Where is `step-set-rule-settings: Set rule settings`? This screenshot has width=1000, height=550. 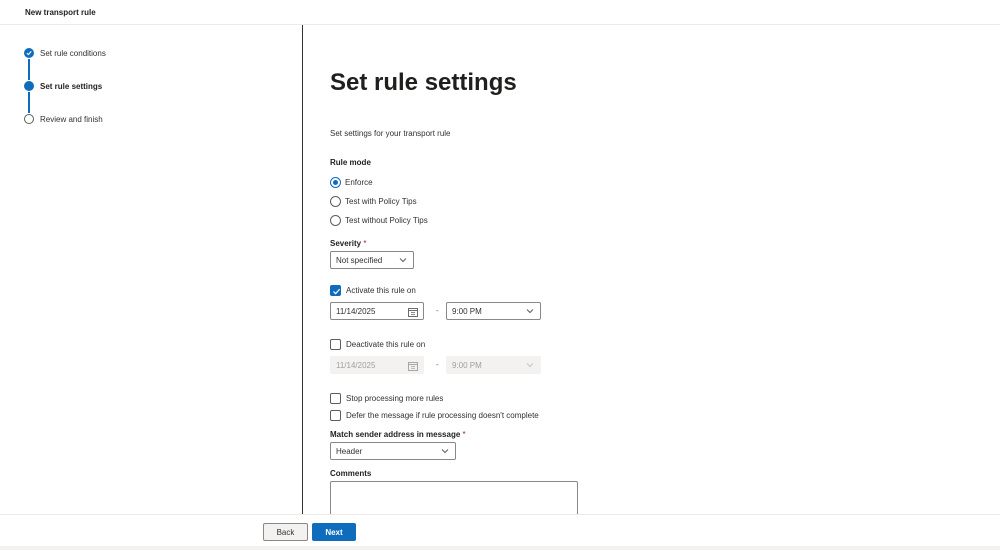 step-set-rule-settings: Set rule settings is located at coordinates (154, 96).